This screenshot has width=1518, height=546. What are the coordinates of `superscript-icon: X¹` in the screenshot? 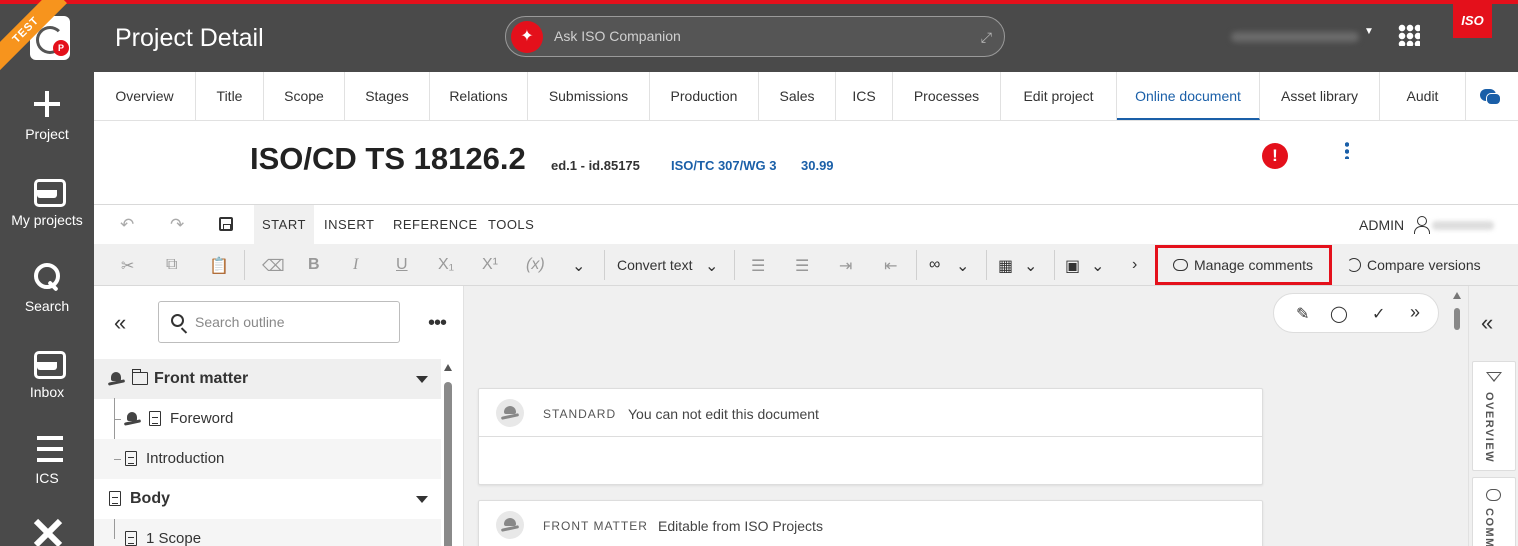 It's located at (490, 265).